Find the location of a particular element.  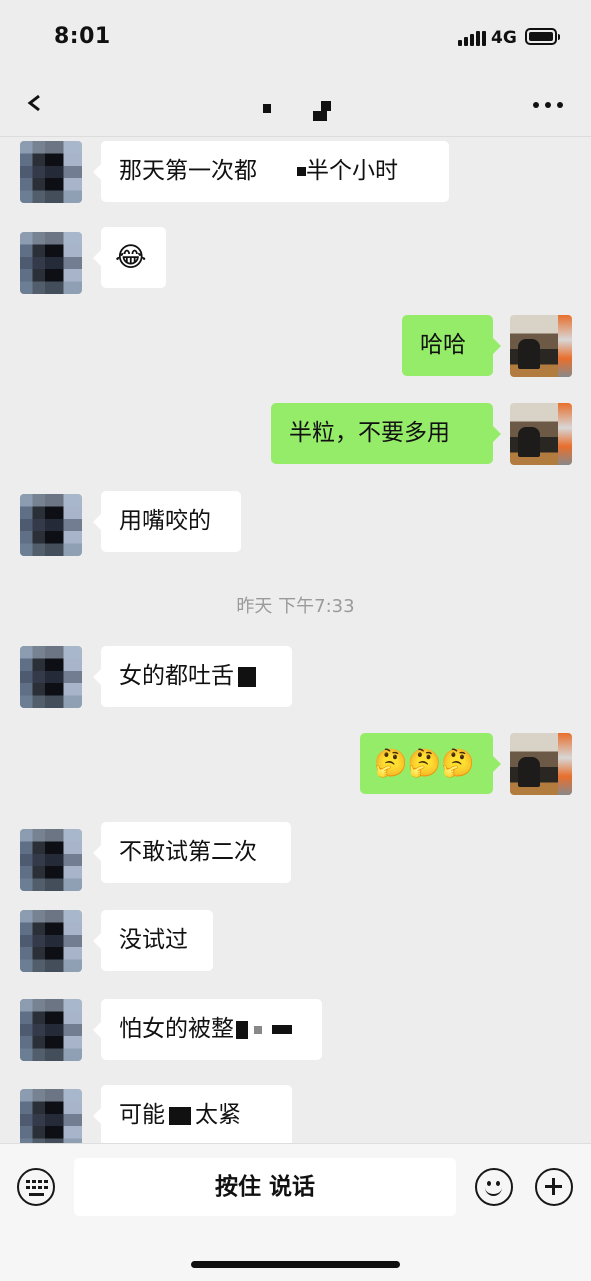

incoming-message: 用嘴咬的 is located at coordinates (167, 521).